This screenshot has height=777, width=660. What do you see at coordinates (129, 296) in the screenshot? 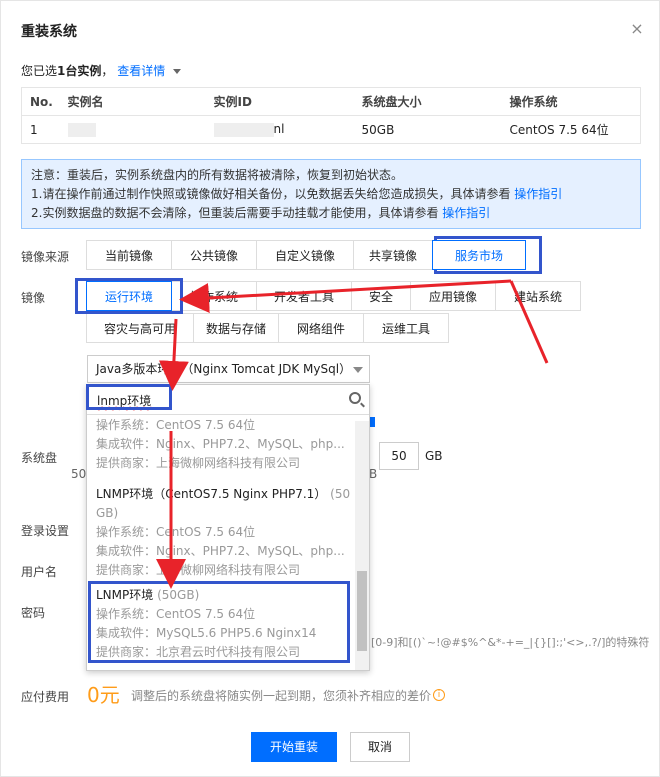
I see `tab-runtime-env: 运行环境` at bounding box center [129, 296].